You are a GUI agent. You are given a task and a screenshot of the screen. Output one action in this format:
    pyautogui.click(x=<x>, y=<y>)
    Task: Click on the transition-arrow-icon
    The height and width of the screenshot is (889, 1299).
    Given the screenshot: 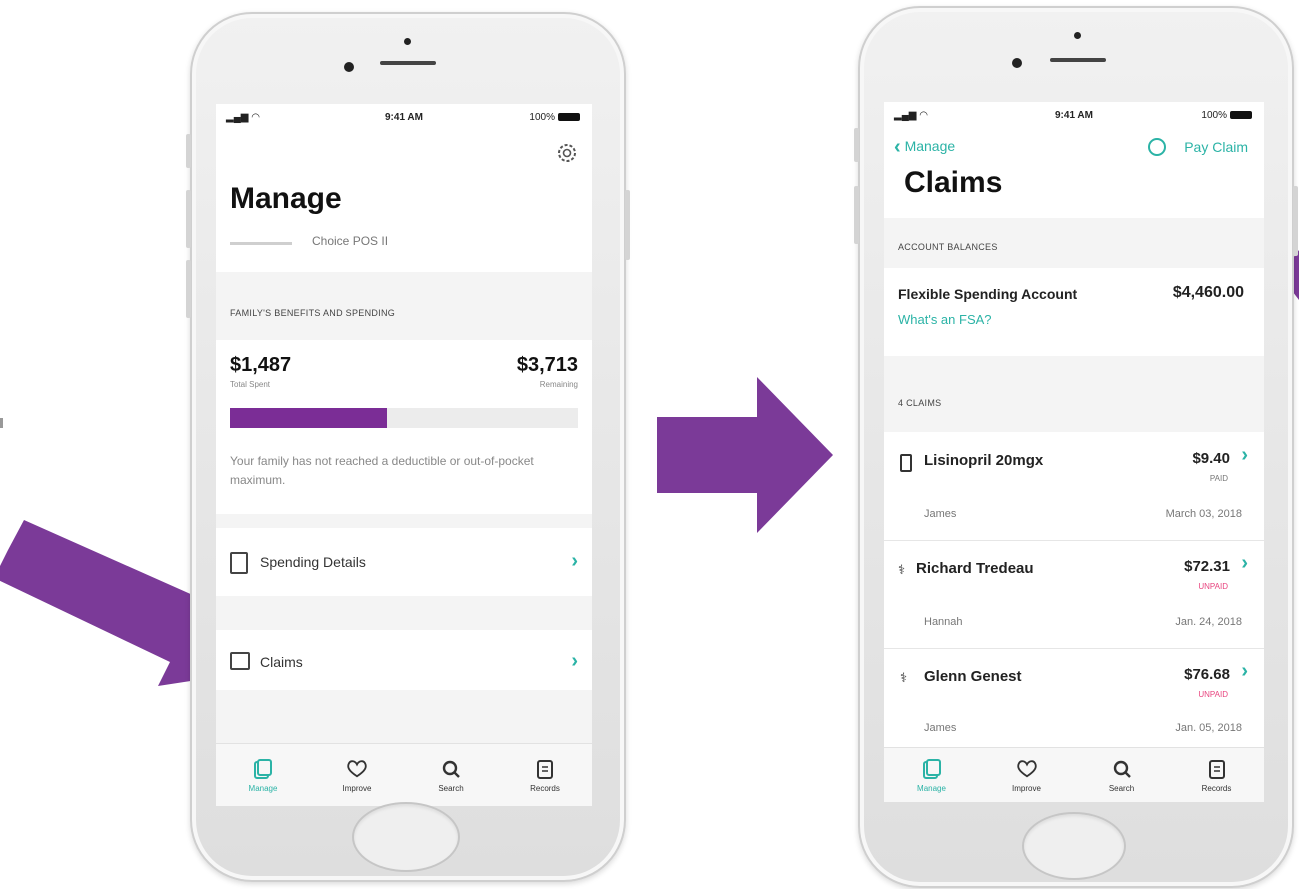 What is the action you would take?
    pyautogui.click(x=745, y=455)
    